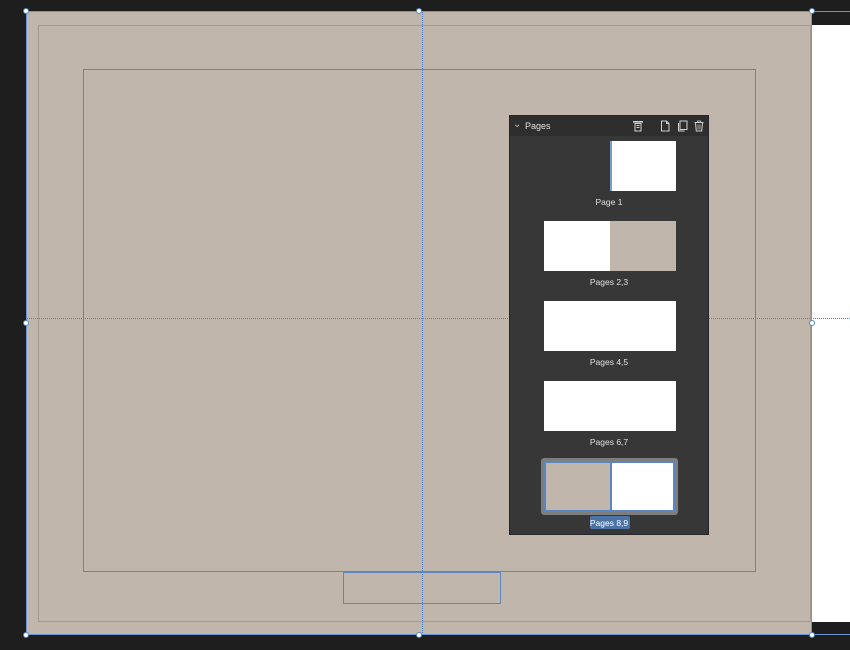 This screenshot has width=850, height=650. What do you see at coordinates (609, 282) in the screenshot?
I see `thumbnail-label: Pages 2,3` at bounding box center [609, 282].